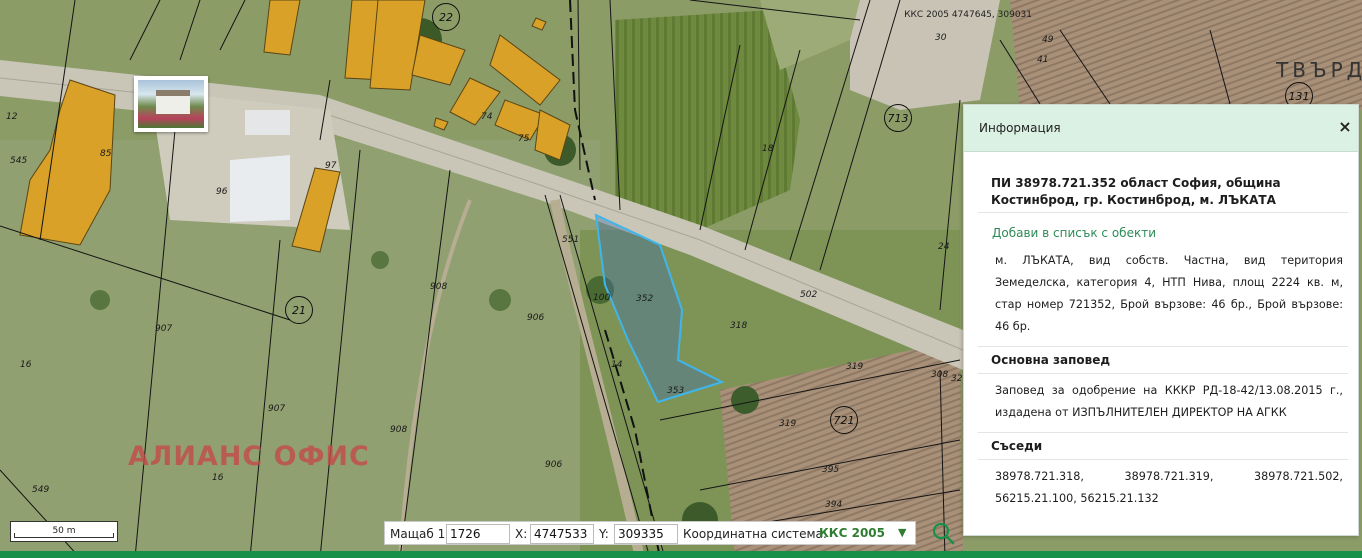 The image size is (1362, 558). What do you see at coordinates (944, 247) in the screenshot?
I see `parcel-label: 24` at bounding box center [944, 247].